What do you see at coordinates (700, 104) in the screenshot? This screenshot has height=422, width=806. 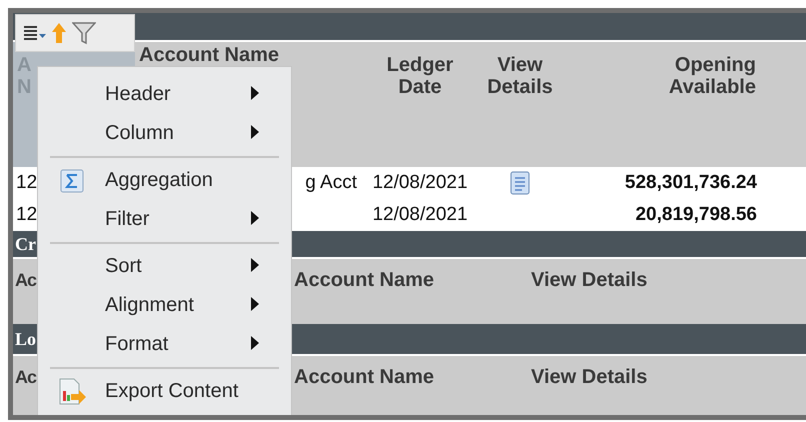 I see `column-header: Opening Available` at bounding box center [700, 104].